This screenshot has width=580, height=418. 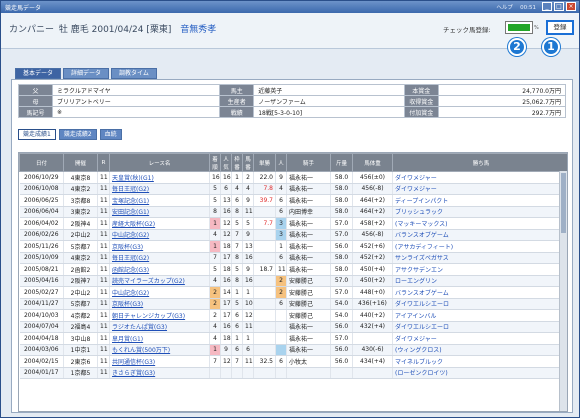 I want to click on column-header: 日付, so click(x=41, y=162).